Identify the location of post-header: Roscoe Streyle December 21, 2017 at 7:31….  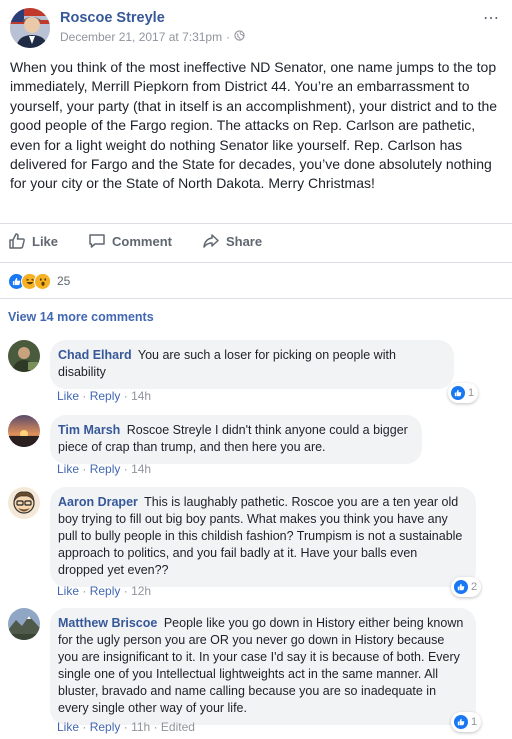
(256, 30).